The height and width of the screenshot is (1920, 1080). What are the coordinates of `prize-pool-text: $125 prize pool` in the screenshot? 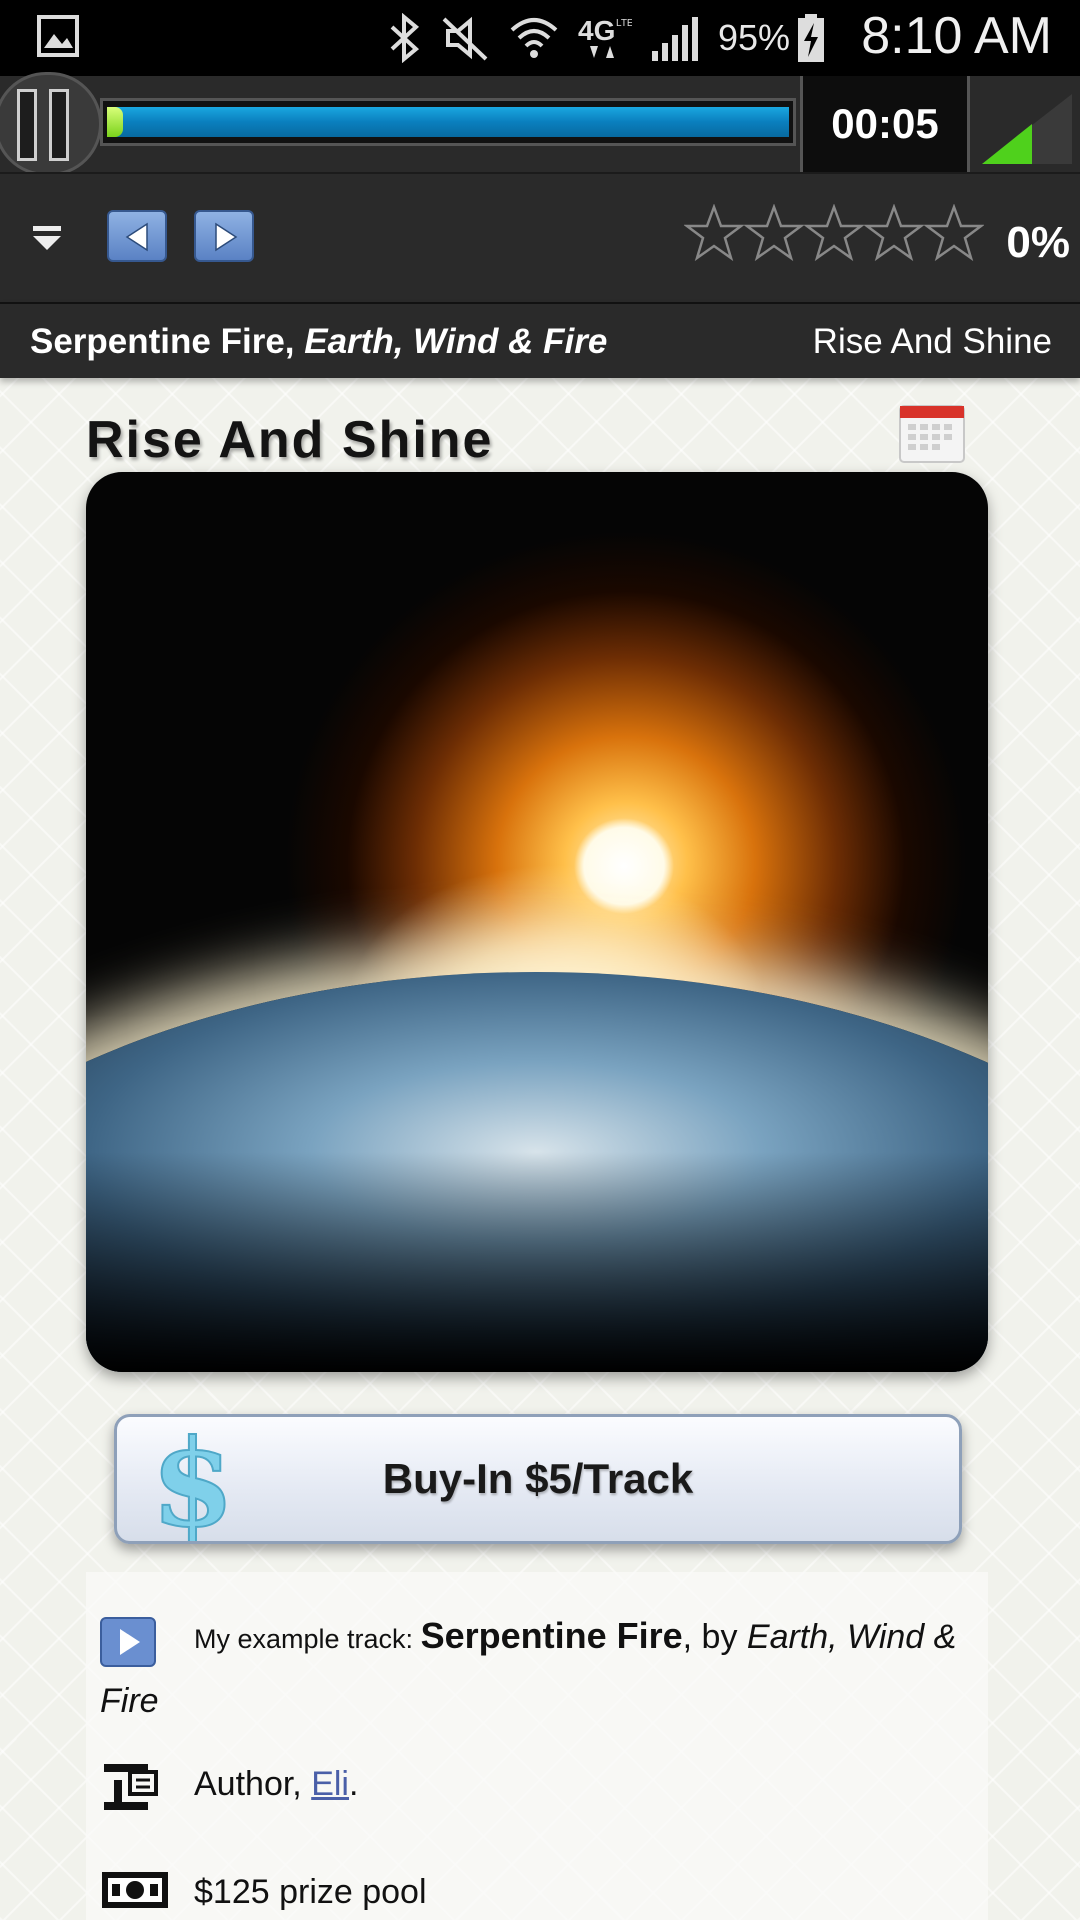 It's located at (310, 1892).